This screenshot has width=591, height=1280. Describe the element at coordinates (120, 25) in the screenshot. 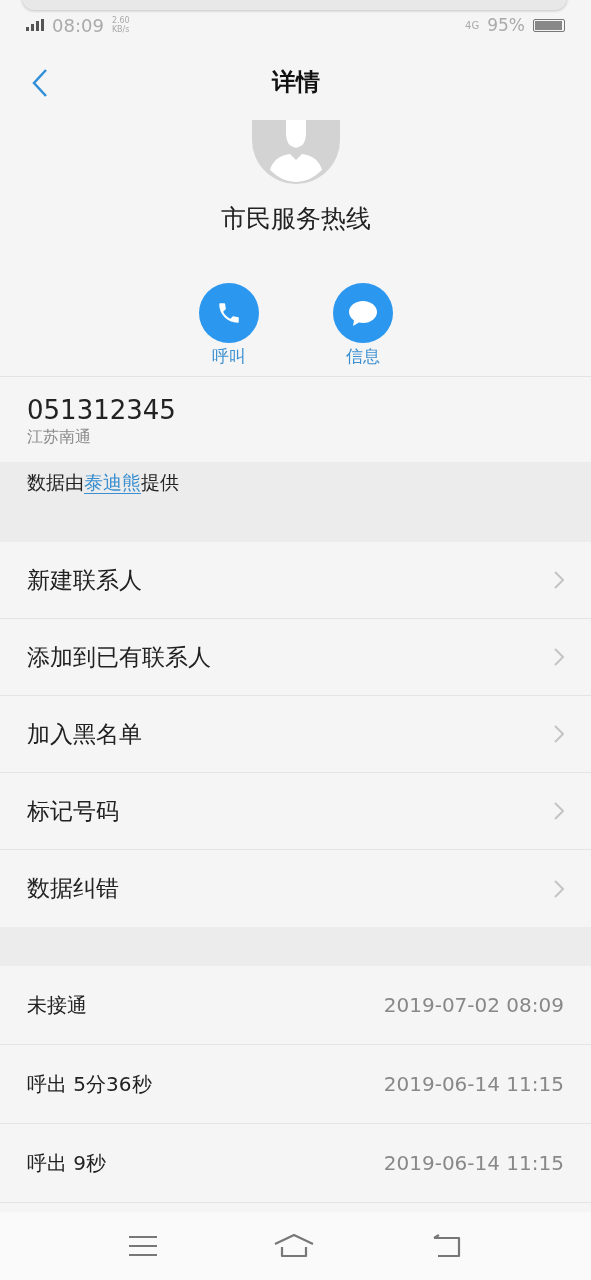

I see `network-speed: 2.60 KB/s` at that location.